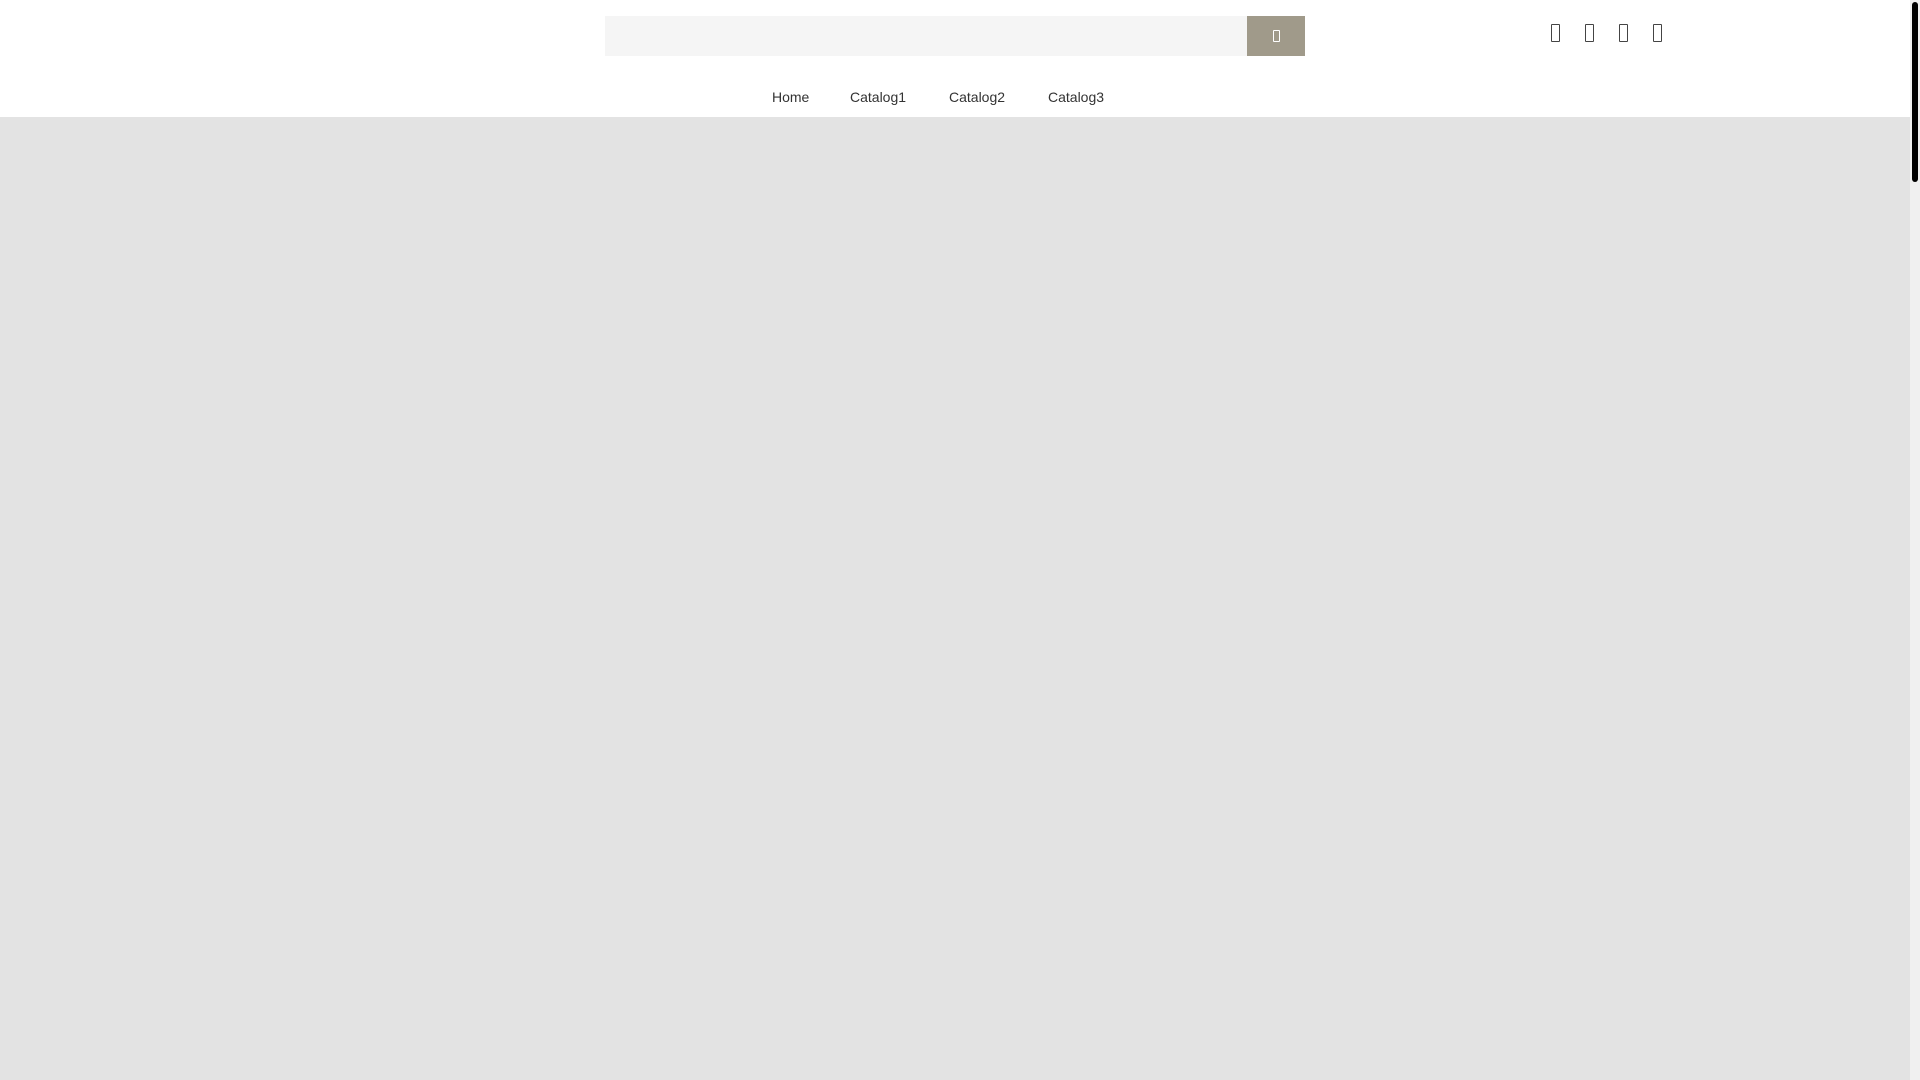 The width and height of the screenshot is (1920, 1080). What do you see at coordinates (955, 58) in the screenshot?
I see `site-header: Home Catalog1 Catalog2 Catalog3` at bounding box center [955, 58].